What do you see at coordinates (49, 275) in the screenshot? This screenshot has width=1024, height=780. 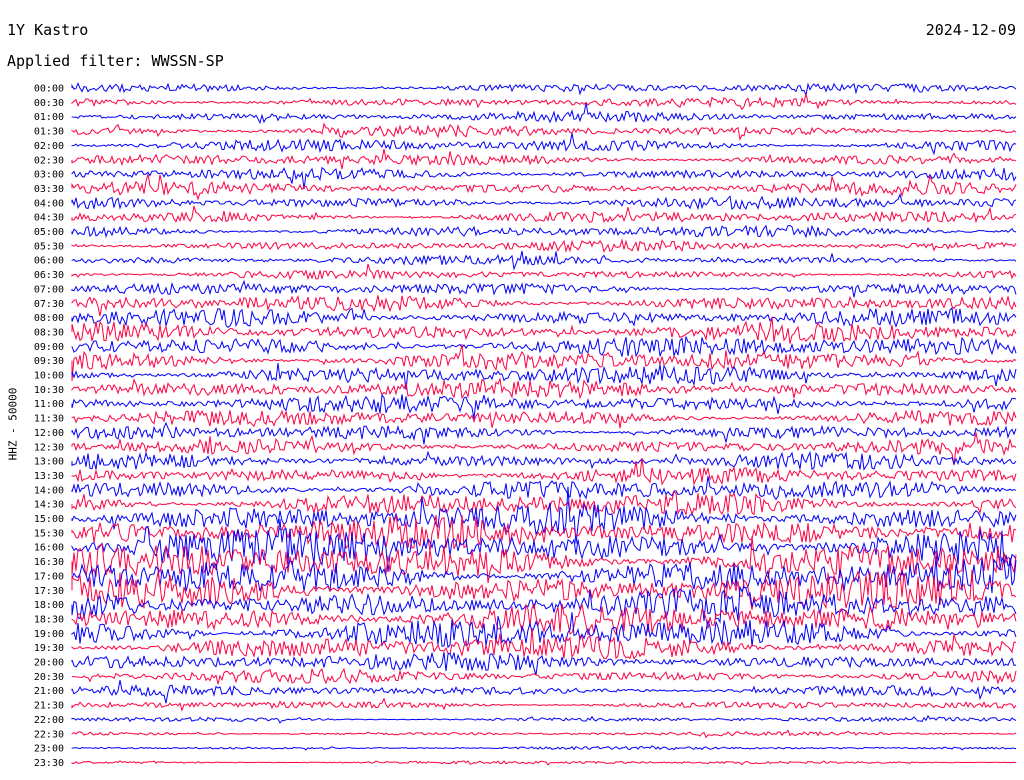 I see `row-label-0630: 06:30` at bounding box center [49, 275].